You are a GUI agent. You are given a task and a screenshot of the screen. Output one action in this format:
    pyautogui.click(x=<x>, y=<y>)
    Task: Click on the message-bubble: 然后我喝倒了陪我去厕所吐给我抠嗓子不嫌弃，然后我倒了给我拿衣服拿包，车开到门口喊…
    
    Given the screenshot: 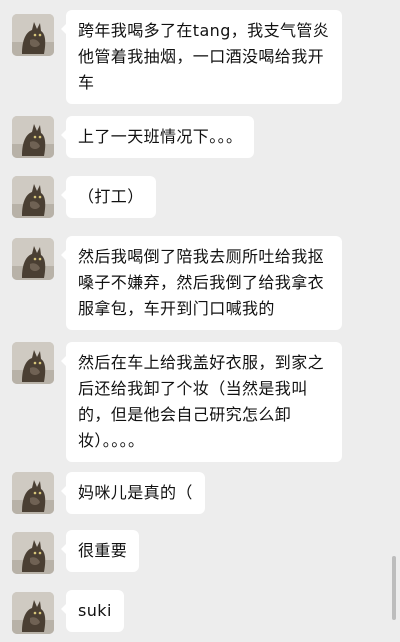 What is the action you would take?
    pyautogui.click(x=201, y=283)
    